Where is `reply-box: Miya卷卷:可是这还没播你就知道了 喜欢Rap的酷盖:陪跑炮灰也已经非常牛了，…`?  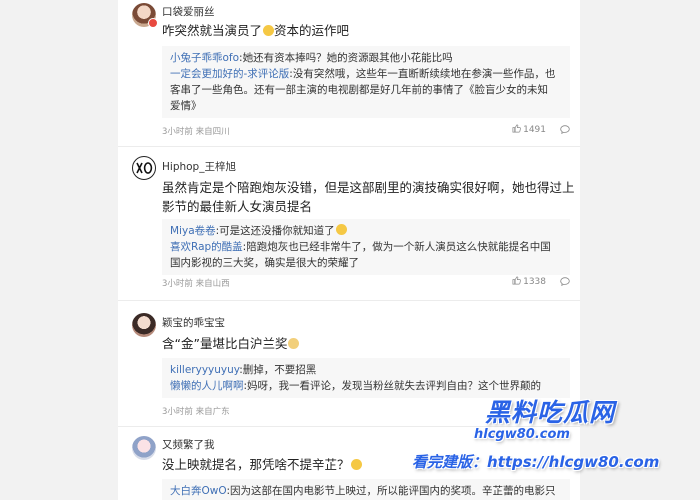 reply-box: Miya卷卷:可是这还没播你就知道了 喜欢Rap的酷盖:陪跑炮灰也已经非常牛了，… is located at coordinates (366, 247).